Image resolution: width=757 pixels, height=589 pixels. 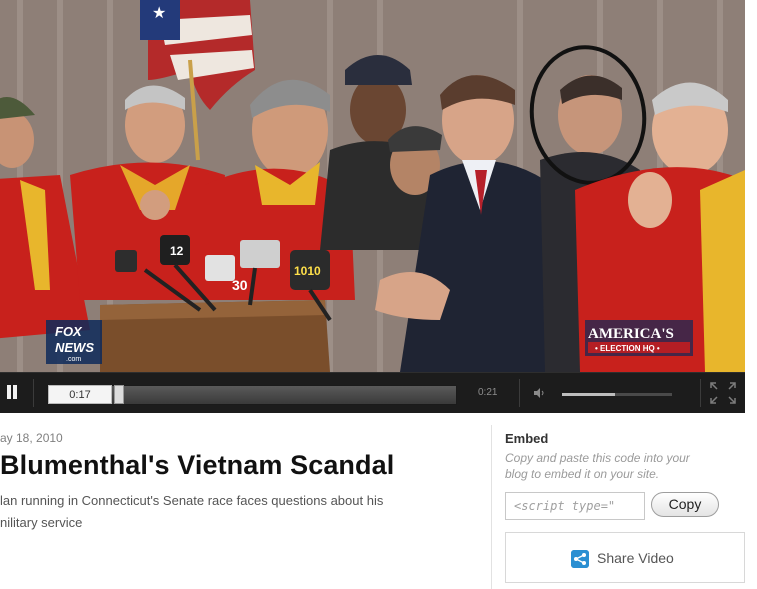 I want to click on progress-knob, so click(x=119, y=394).